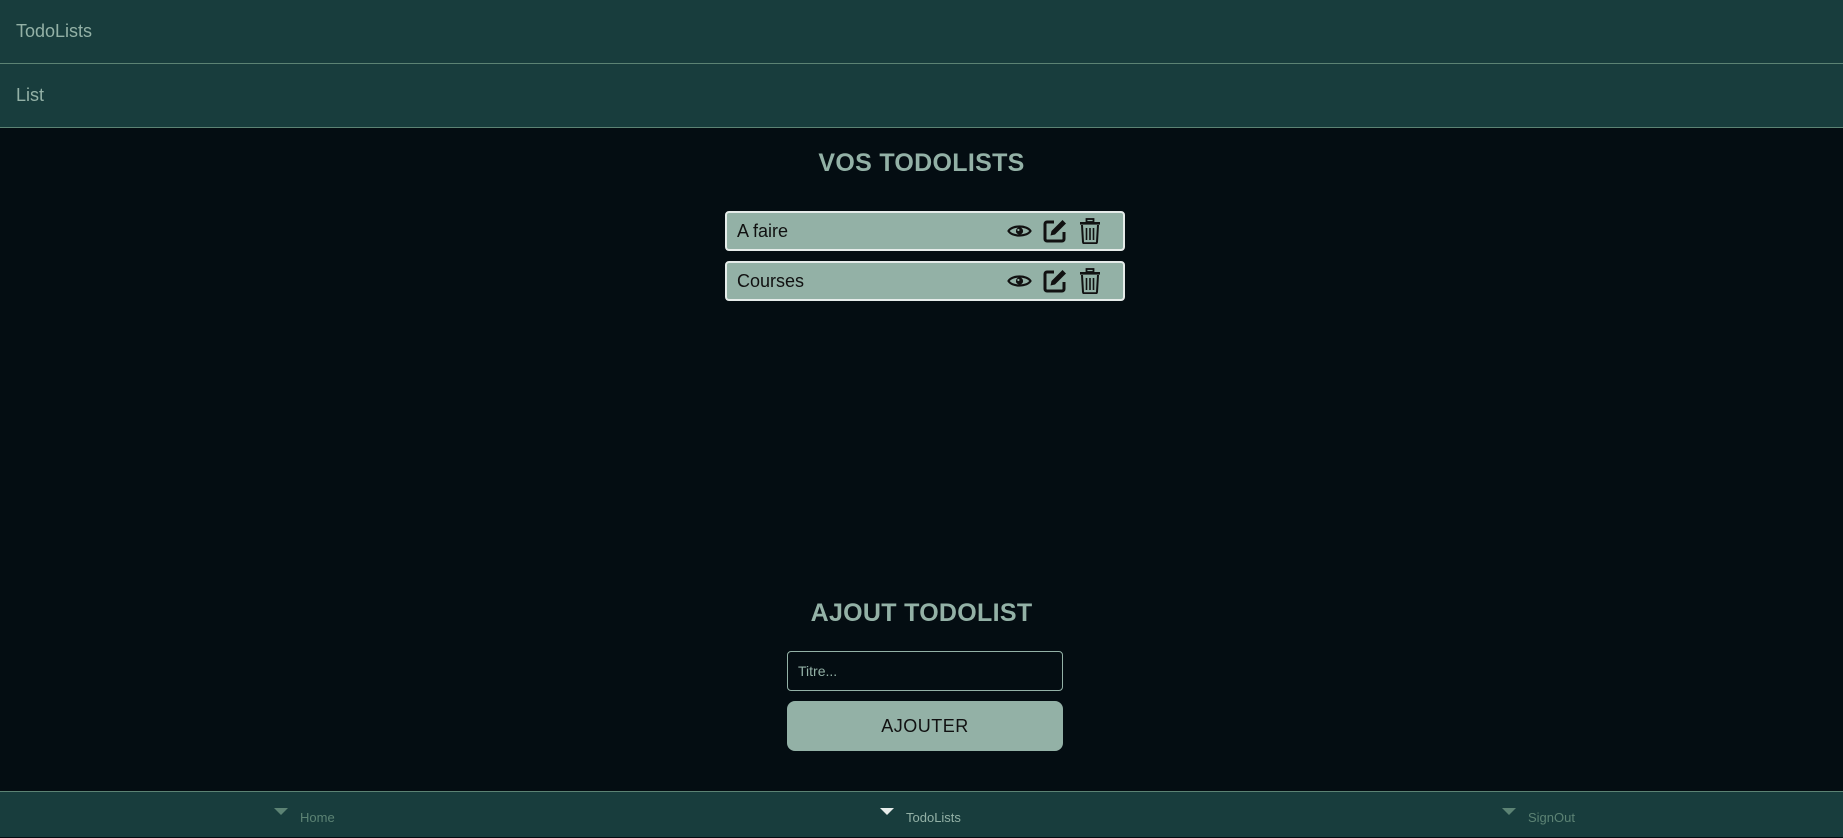 The width and height of the screenshot is (1843, 838). What do you see at coordinates (921, 613) in the screenshot?
I see `add-section-title: AJOUT TODOLIST` at bounding box center [921, 613].